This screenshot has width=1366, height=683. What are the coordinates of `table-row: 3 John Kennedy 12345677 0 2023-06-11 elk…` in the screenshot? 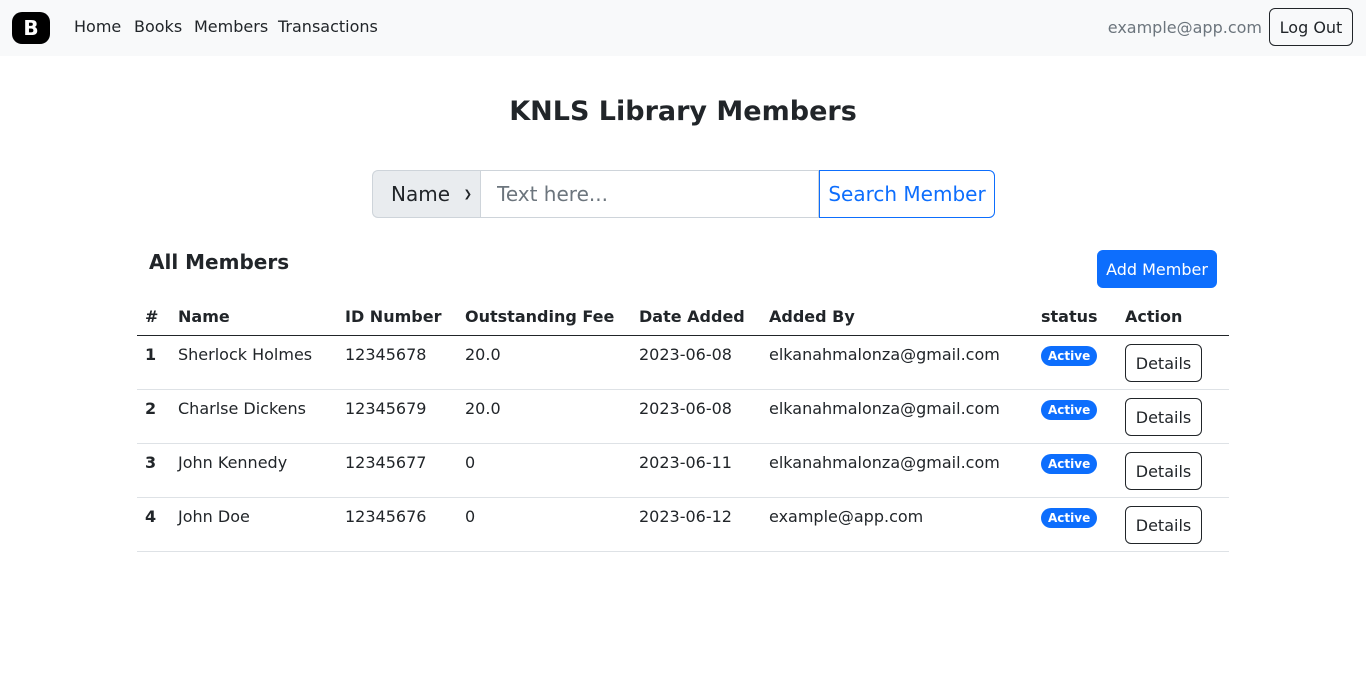 It's located at (683, 470).